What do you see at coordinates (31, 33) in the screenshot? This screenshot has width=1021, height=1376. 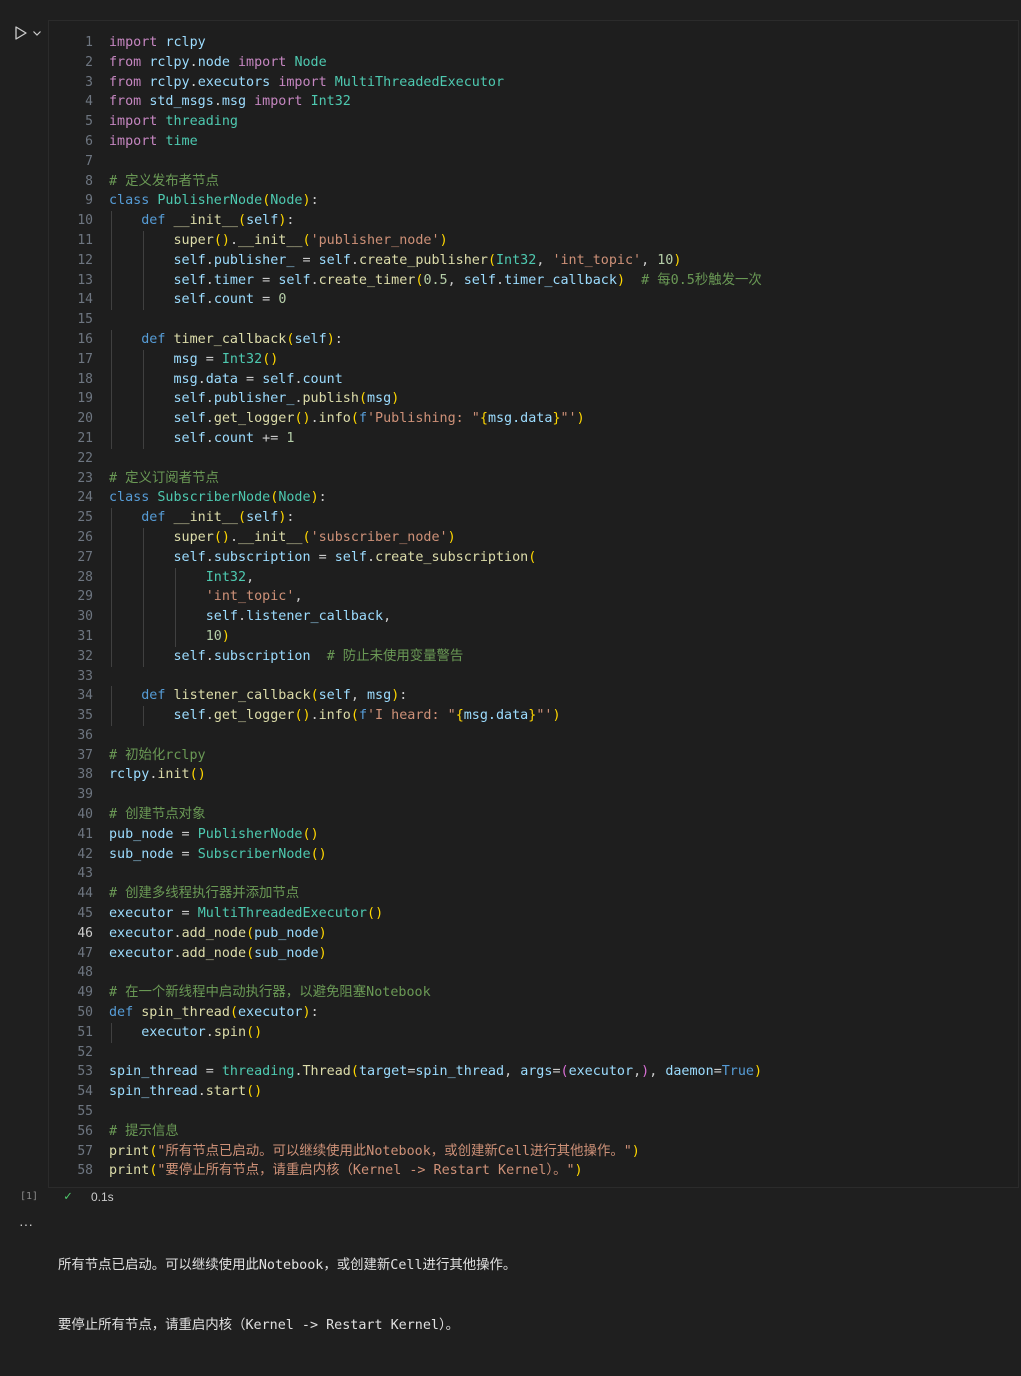 I see `run-cell-button` at bounding box center [31, 33].